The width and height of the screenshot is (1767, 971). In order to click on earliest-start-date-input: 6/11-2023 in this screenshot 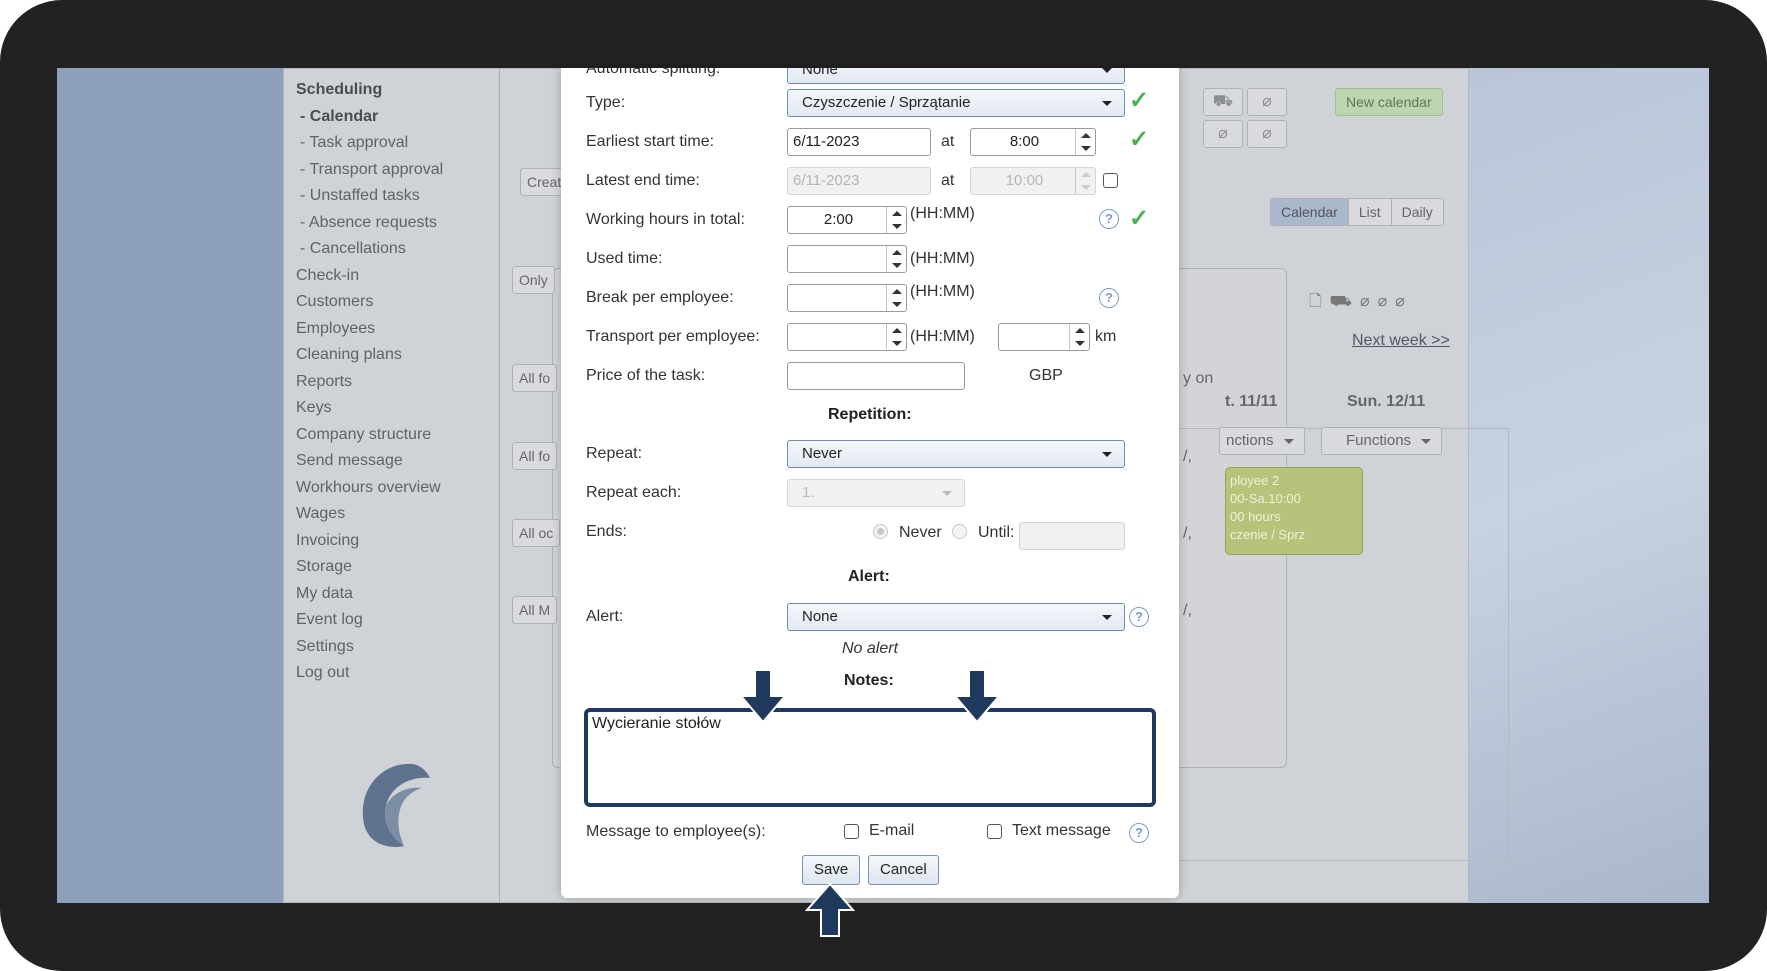, I will do `click(859, 142)`.